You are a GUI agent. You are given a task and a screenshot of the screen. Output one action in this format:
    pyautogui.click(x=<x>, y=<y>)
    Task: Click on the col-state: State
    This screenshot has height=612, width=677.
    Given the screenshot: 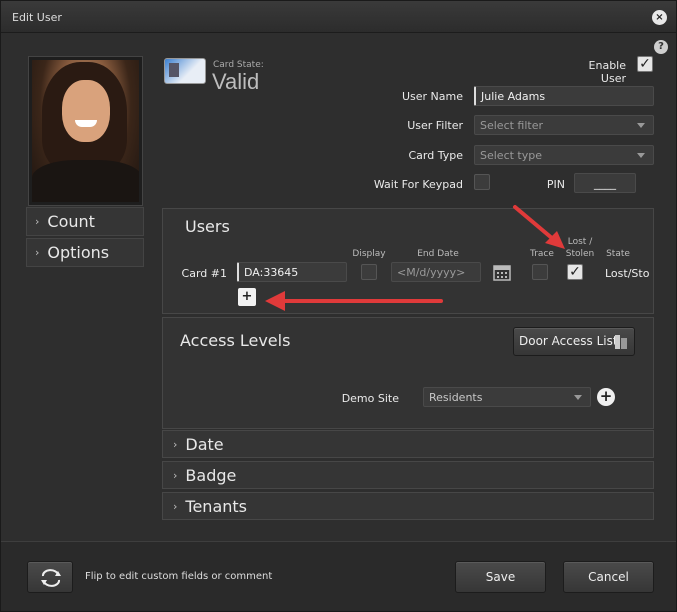 What is the action you would take?
    pyautogui.click(x=618, y=254)
    